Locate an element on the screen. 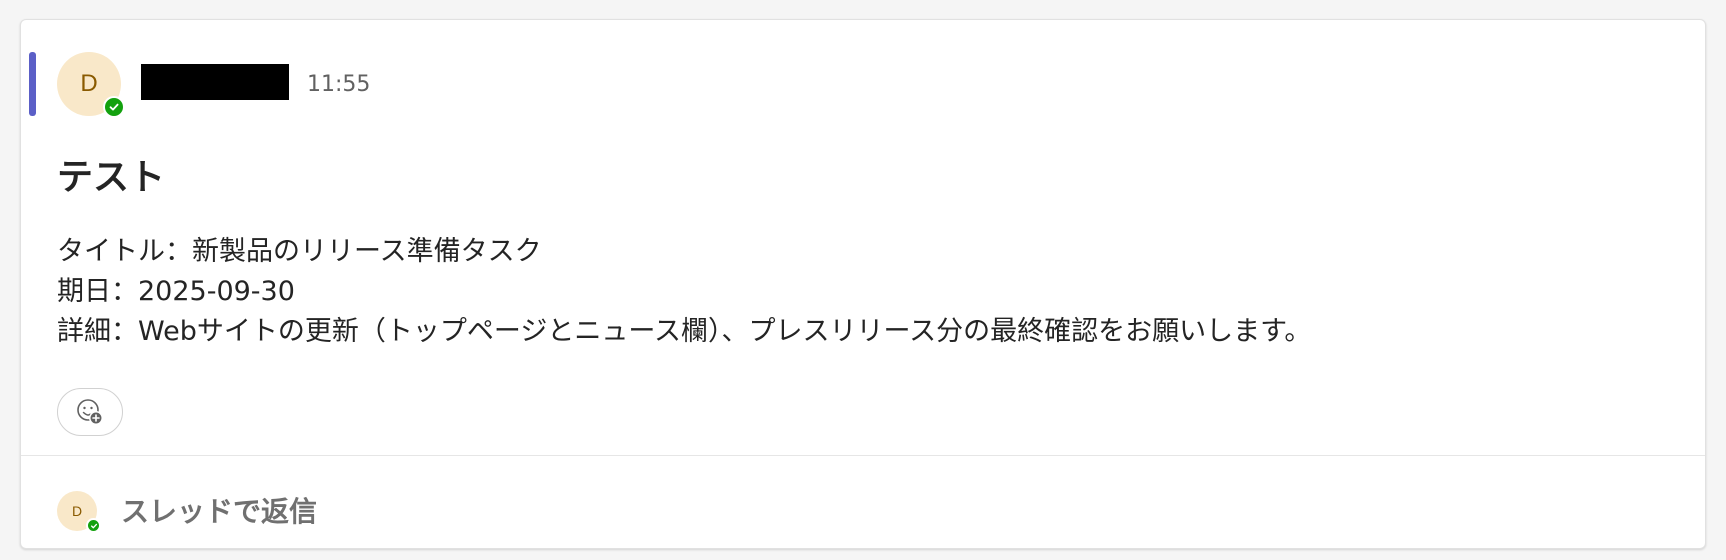 The width and height of the screenshot is (1726, 560). mention-accent-bar is located at coordinates (32, 84).